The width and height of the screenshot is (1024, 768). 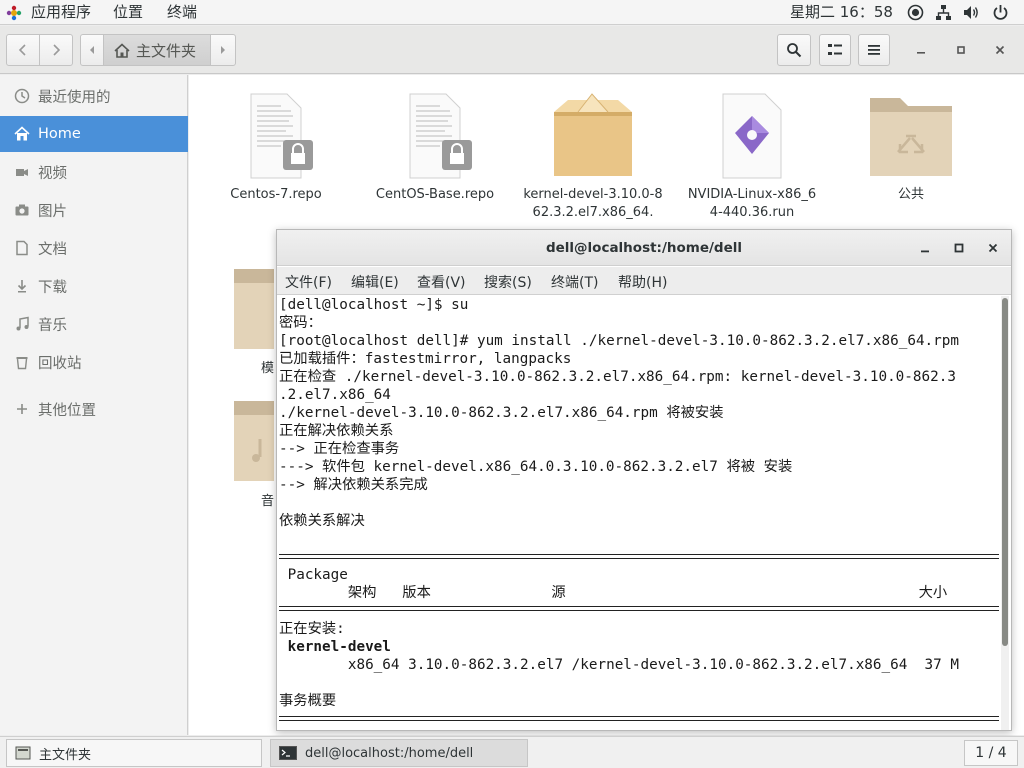 I want to click on maximize-button, so click(x=961, y=50).